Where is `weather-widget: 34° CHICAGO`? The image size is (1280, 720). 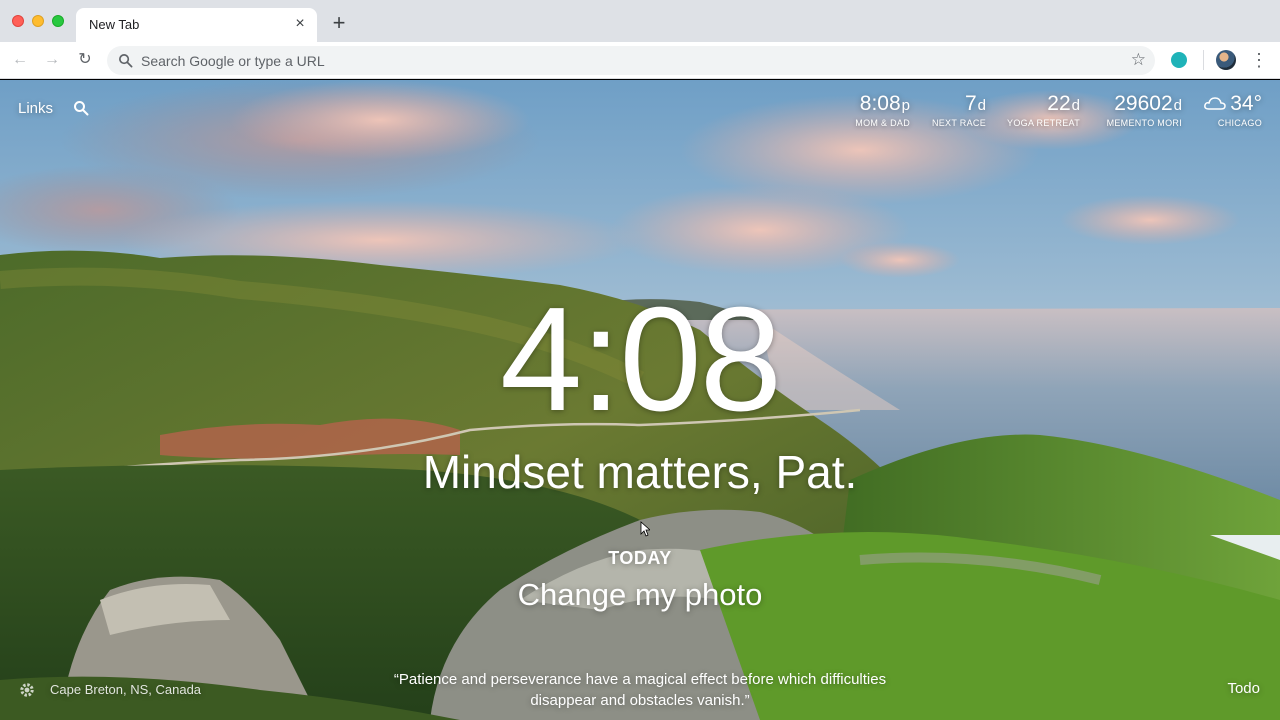 weather-widget: 34° CHICAGO is located at coordinates (1227, 110).